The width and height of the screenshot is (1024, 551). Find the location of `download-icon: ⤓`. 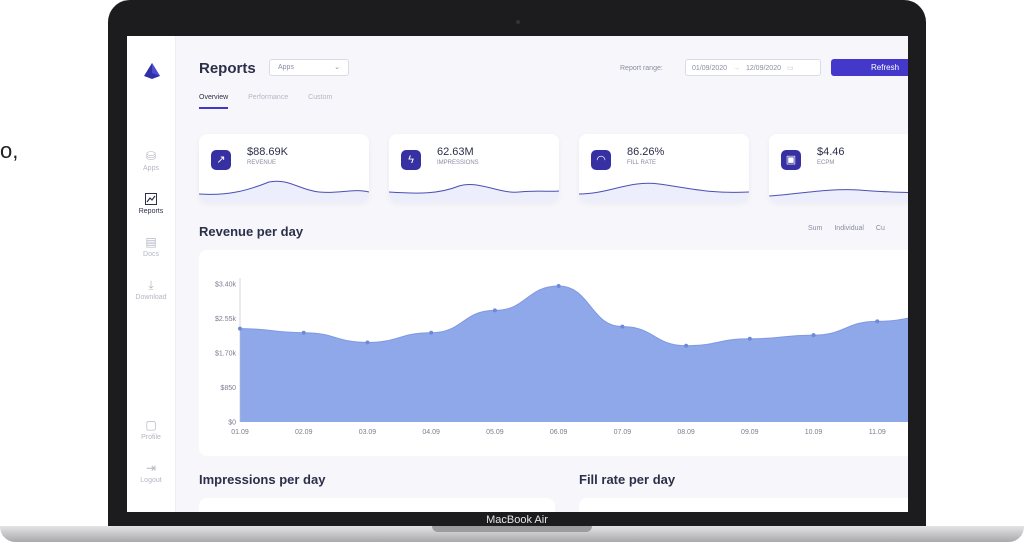

download-icon: ⤓ is located at coordinates (151, 285).